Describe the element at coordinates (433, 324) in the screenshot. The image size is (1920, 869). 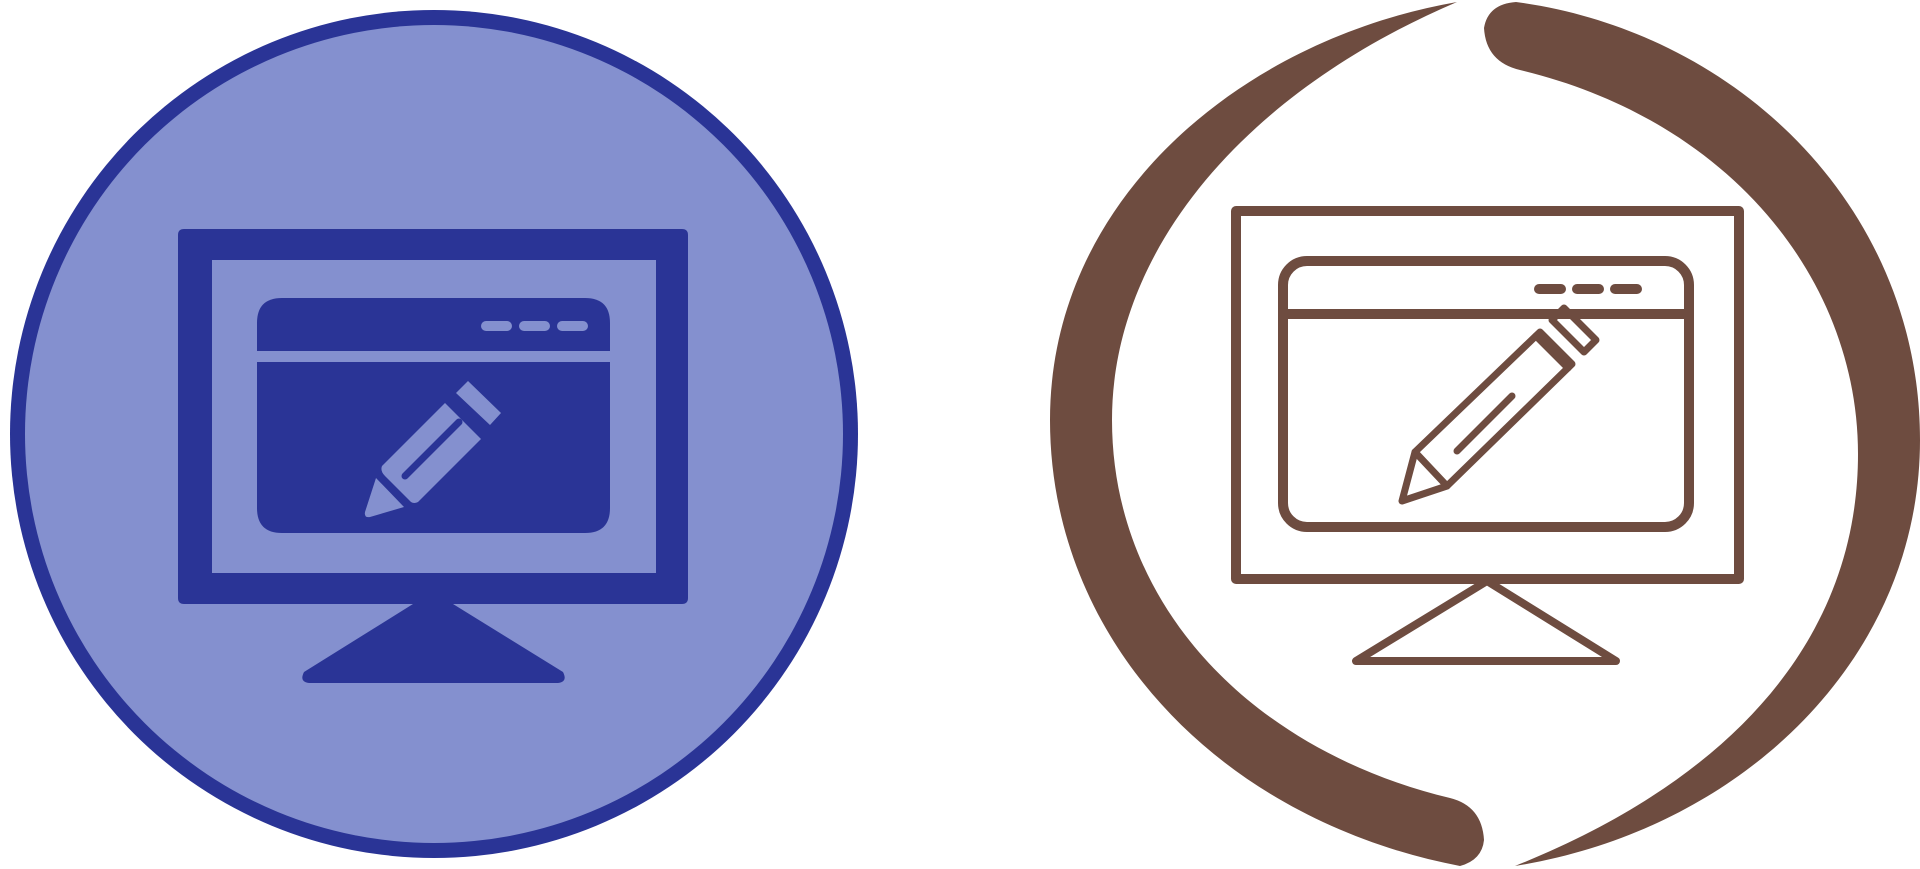
I see `browser-window-header` at that location.